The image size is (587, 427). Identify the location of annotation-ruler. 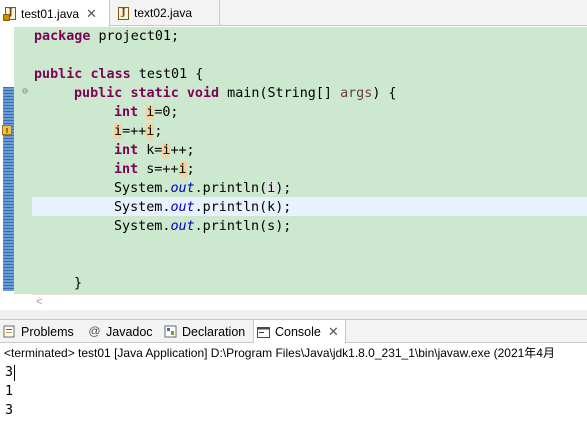
(7, 161).